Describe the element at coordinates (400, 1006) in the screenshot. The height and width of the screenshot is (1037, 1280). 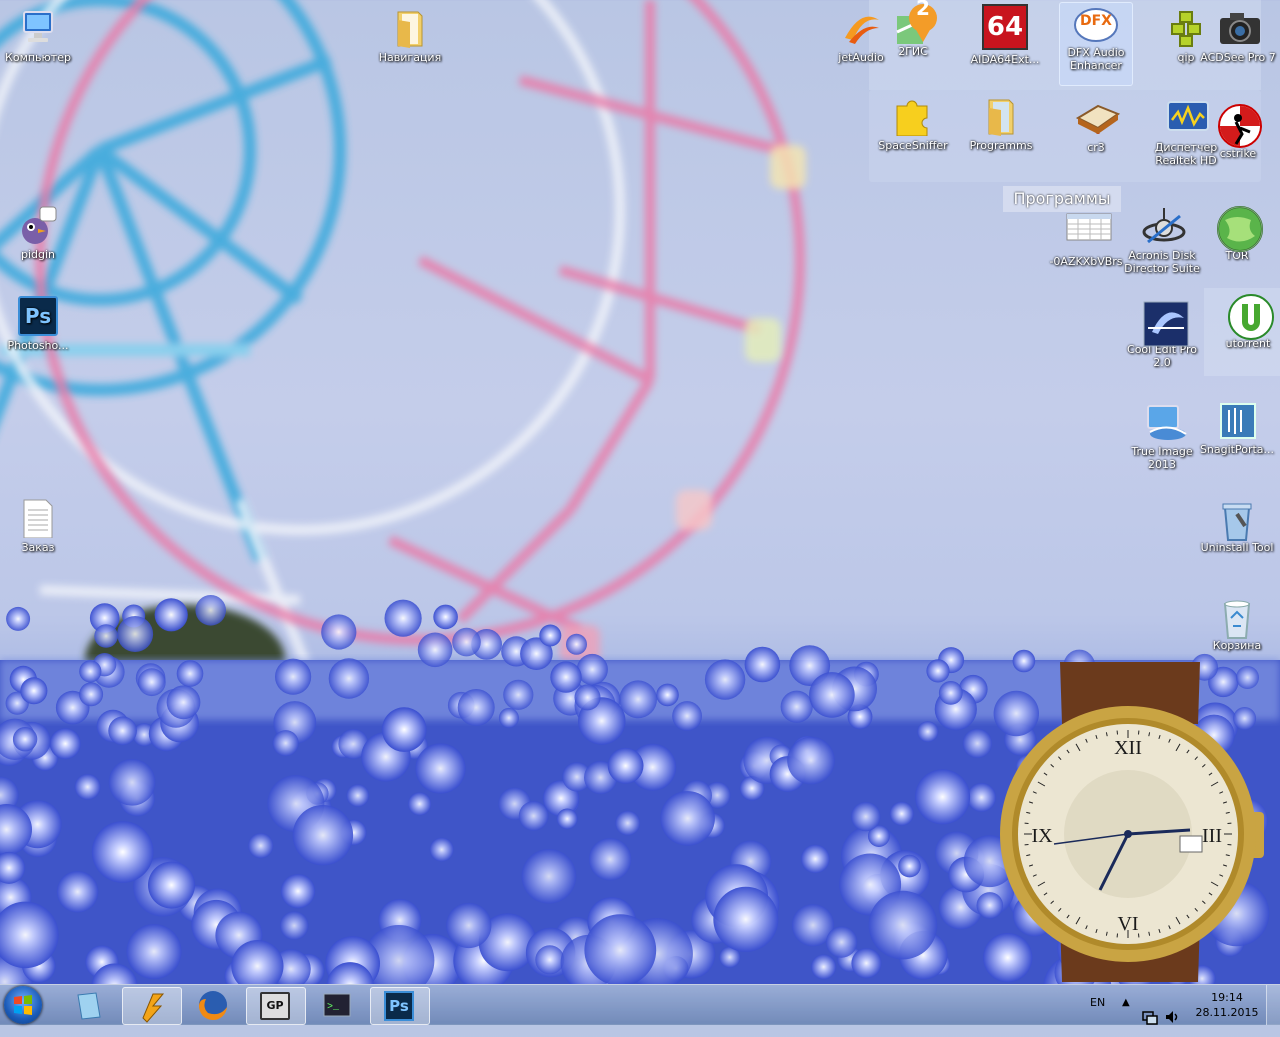
I see `taskbar-photoshop-button: Ps` at that location.